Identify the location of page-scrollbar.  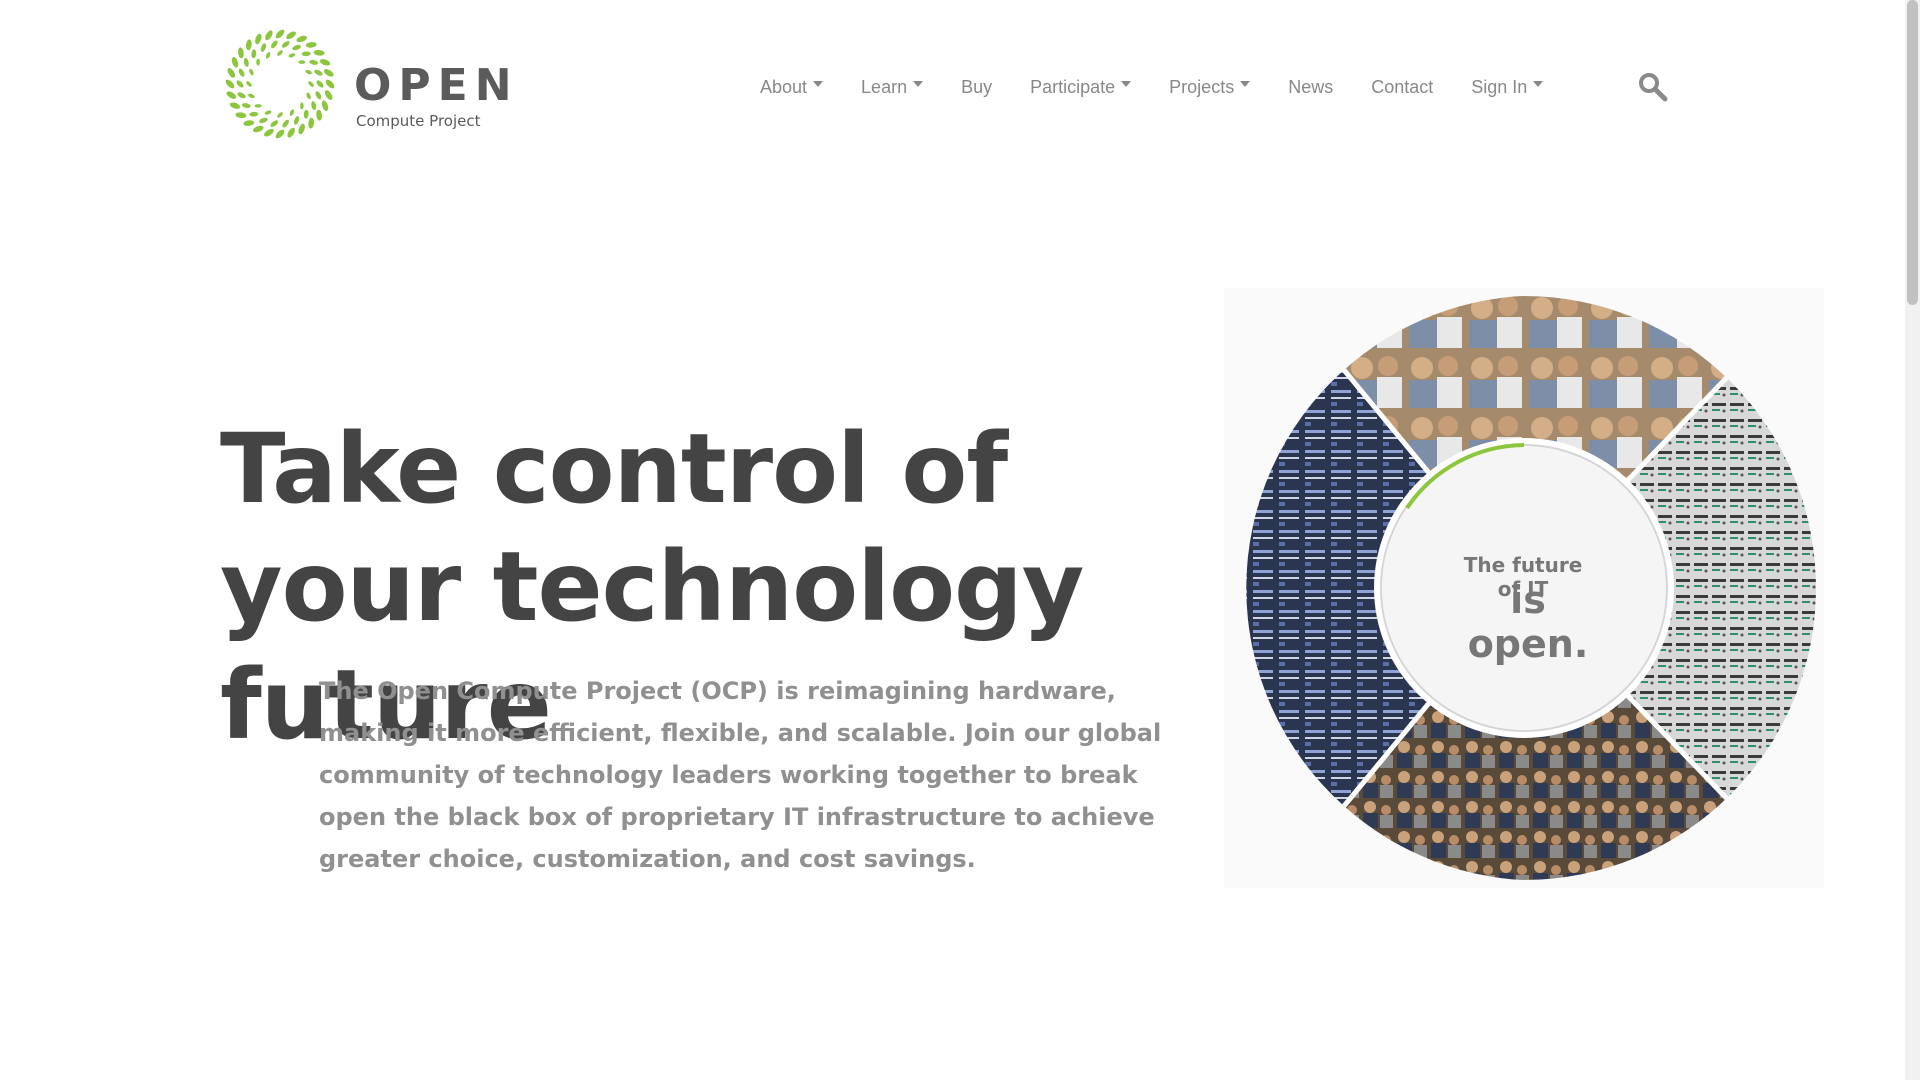
(1912, 540).